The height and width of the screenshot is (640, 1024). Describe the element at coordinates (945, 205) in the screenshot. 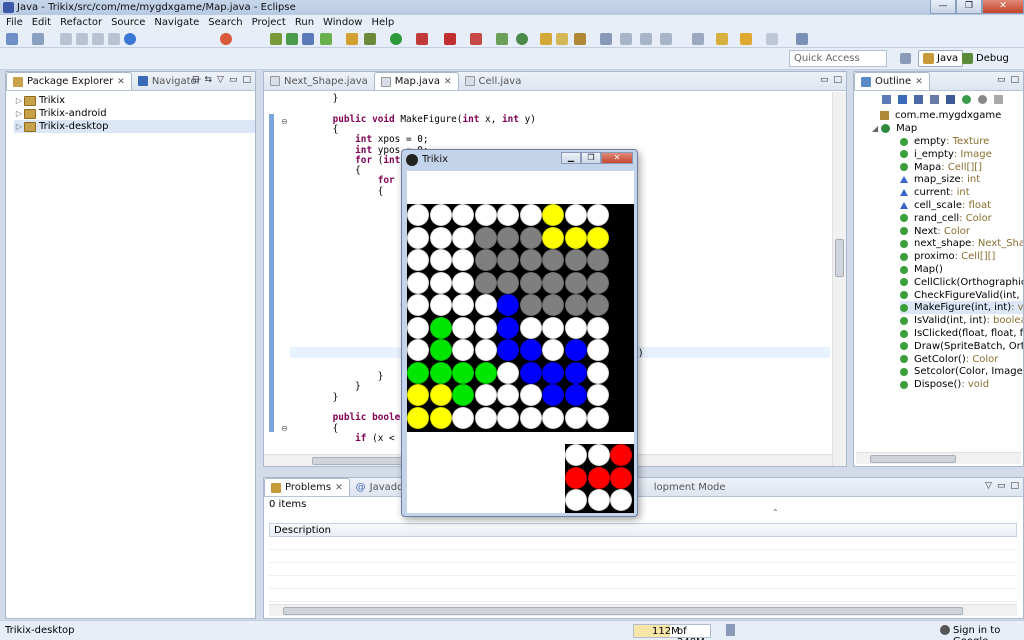

I see `outline-member: cell_scale : float` at that location.